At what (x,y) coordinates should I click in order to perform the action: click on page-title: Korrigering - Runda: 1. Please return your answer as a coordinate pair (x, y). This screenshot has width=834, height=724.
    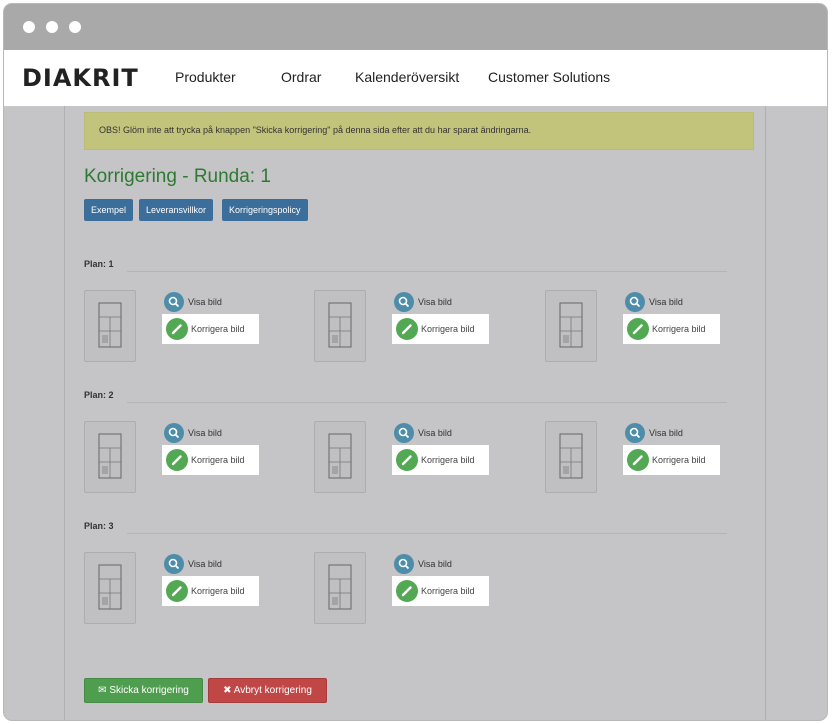
    Looking at the image, I should click on (177, 176).